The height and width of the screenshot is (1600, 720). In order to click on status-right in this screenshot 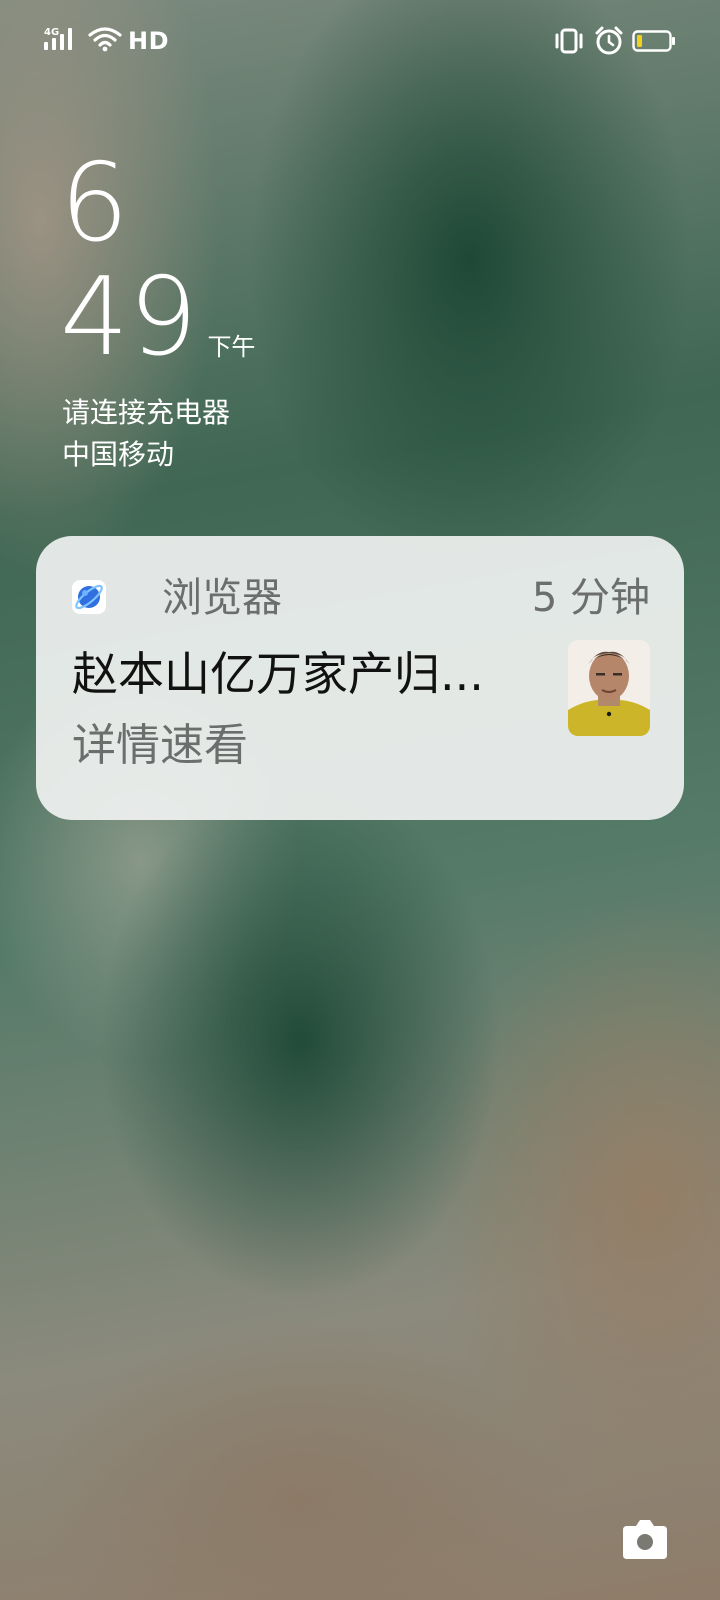, I will do `click(614, 43)`.